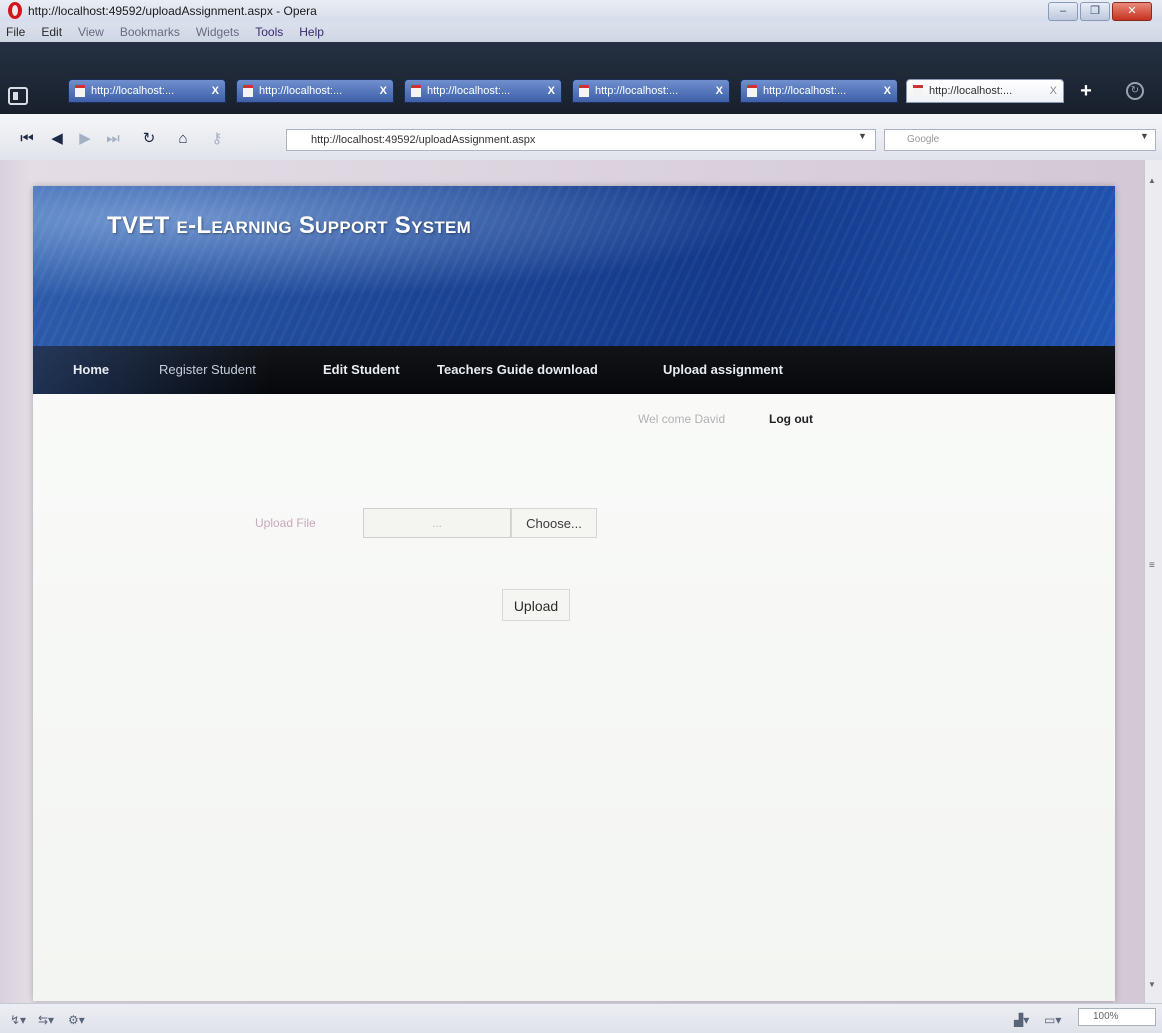  What do you see at coordinates (183, 139) in the screenshot?
I see `home-icon: ⌂` at bounding box center [183, 139].